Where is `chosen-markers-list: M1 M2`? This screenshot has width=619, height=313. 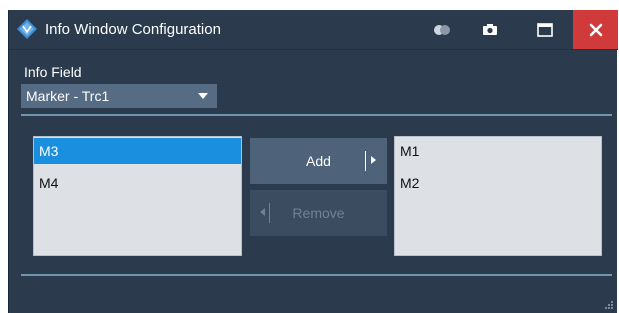
chosen-markers-list: M1 M2 is located at coordinates (498, 196).